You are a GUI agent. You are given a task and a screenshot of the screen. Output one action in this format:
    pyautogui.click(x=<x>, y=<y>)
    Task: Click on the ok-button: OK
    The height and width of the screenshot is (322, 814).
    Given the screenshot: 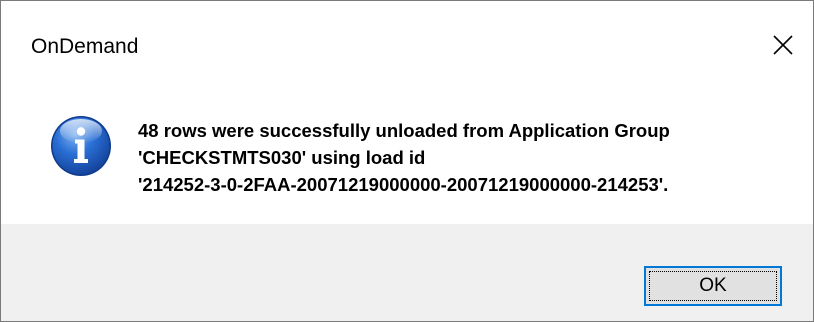 What is the action you would take?
    pyautogui.click(x=713, y=286)
    